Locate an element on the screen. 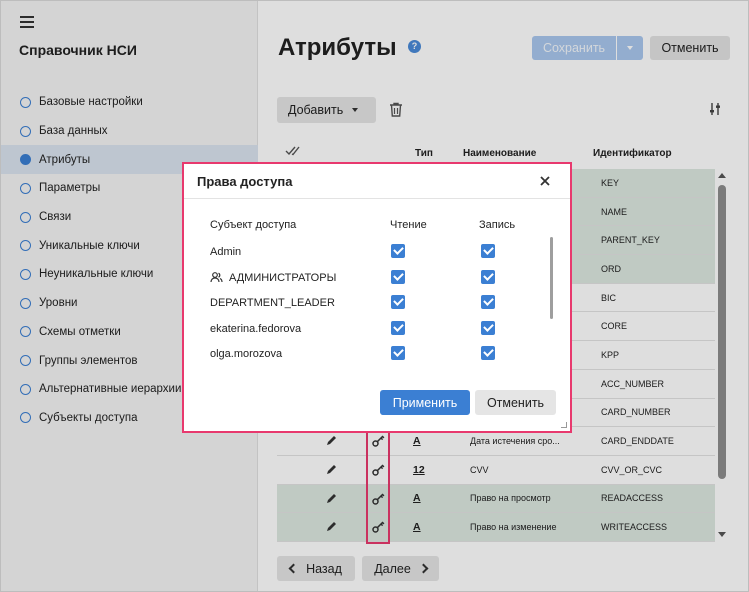 The image size is (749, 592). subject-cell: olga.morozova is located at coordinates (246, 354).